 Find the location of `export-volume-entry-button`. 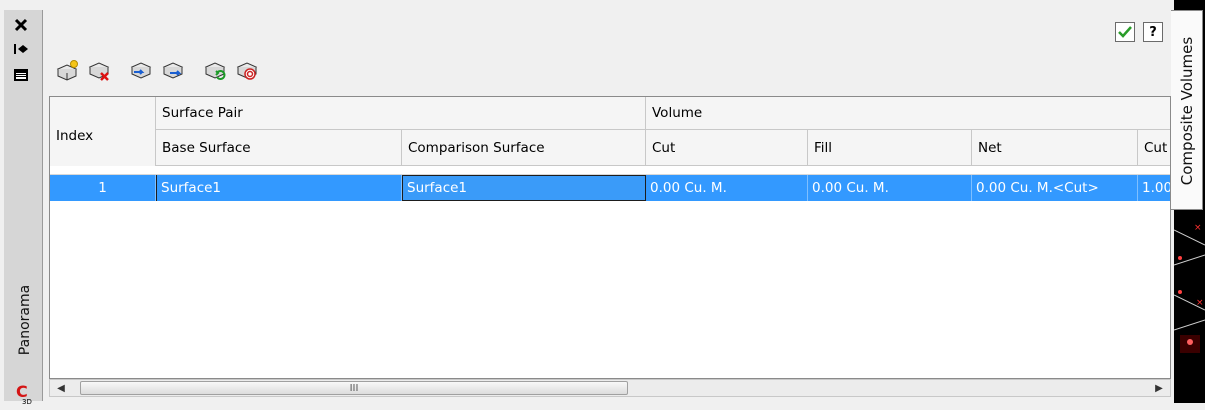

export-volume-entry-button is located at coordinates (173, 71).